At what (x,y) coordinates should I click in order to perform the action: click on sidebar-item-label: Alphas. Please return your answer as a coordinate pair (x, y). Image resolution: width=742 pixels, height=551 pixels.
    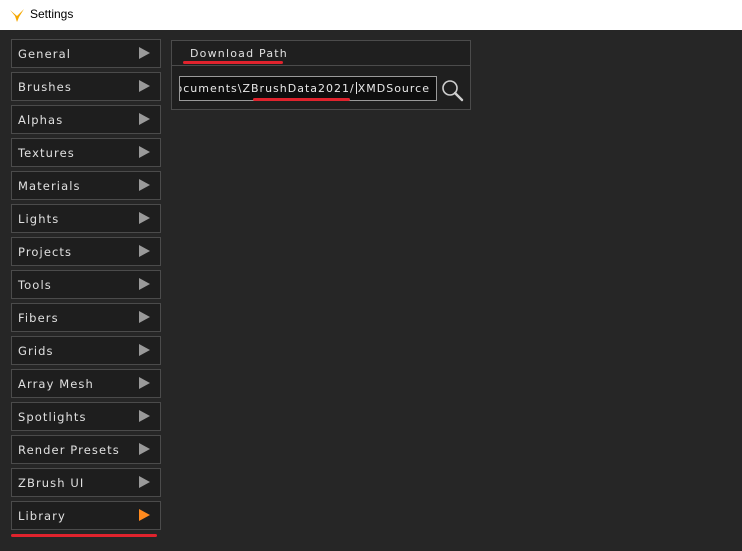
    Looking at the image, I should click on (41, 120).